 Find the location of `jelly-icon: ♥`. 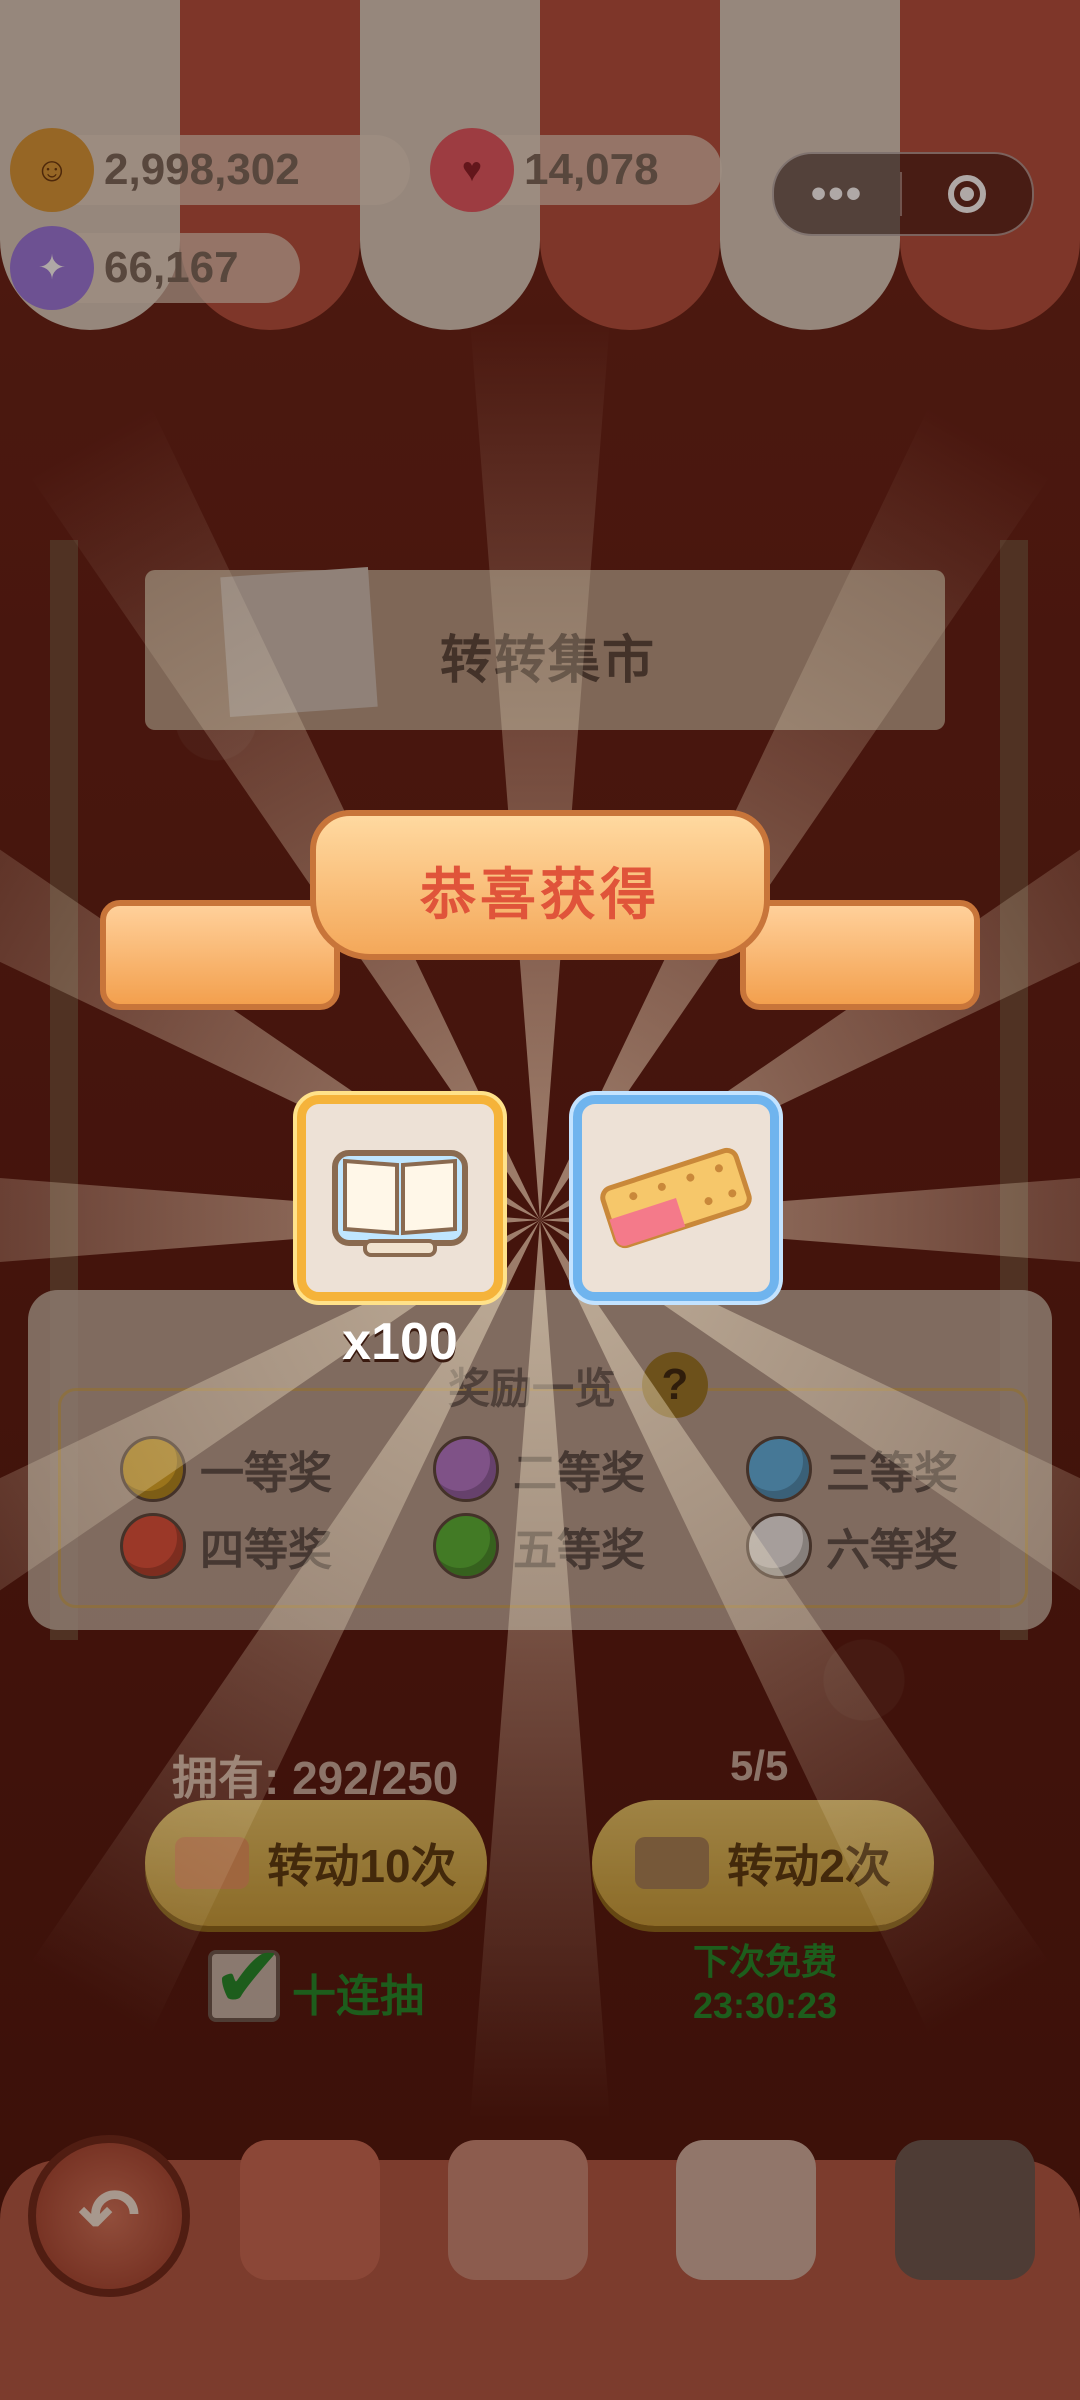

jelly-icon: ♥ is located at coordinates (472, 170).